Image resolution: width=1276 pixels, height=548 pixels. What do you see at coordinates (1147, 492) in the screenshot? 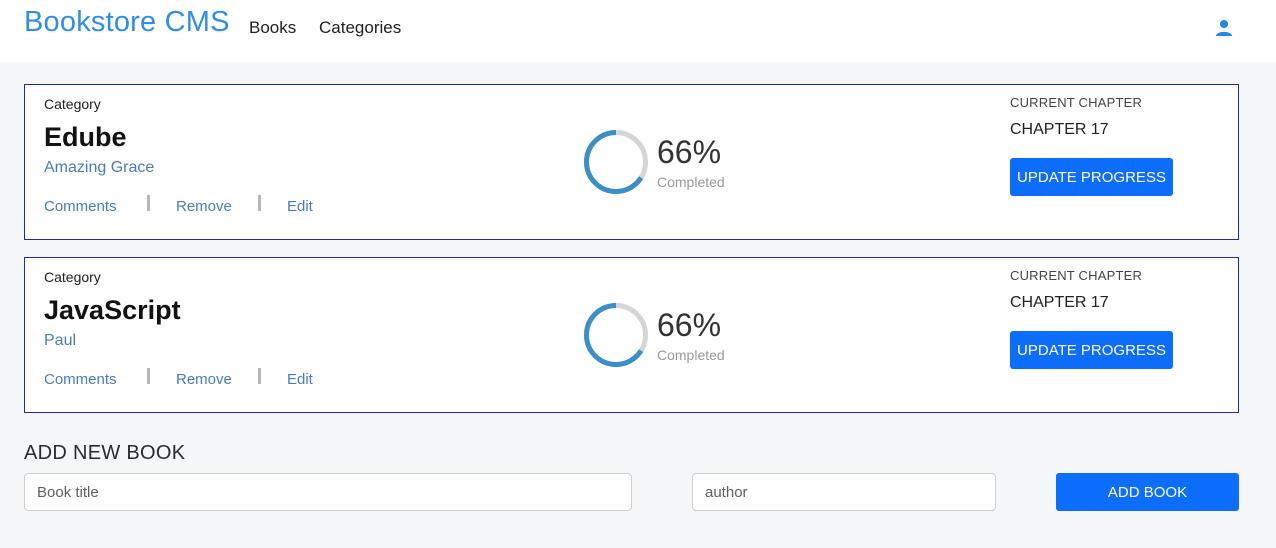
I see `add-book-button: ADD BOOK` at bounding box center [1147, 492].